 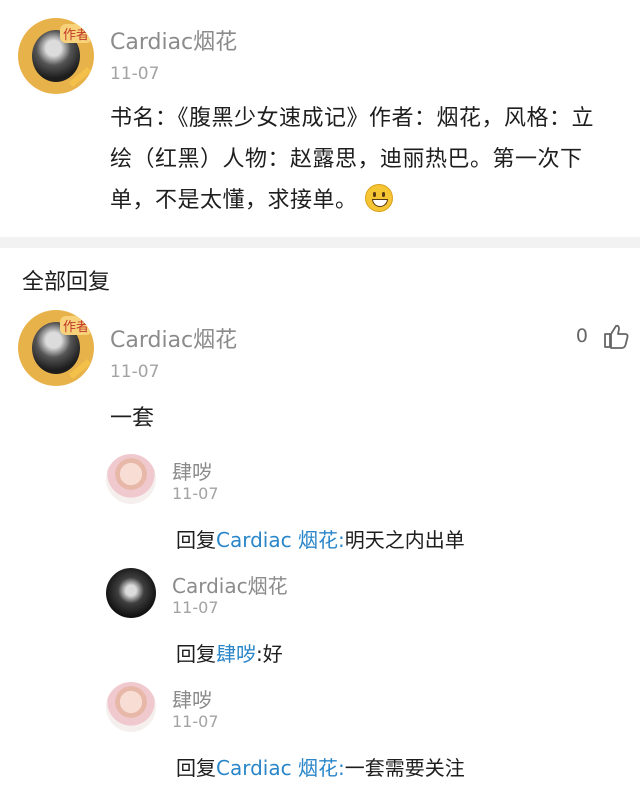 What do you see at coordinates (132, 418) in the screenshot?
I see `comment-text: 一套` at bounding box center [132, 418].